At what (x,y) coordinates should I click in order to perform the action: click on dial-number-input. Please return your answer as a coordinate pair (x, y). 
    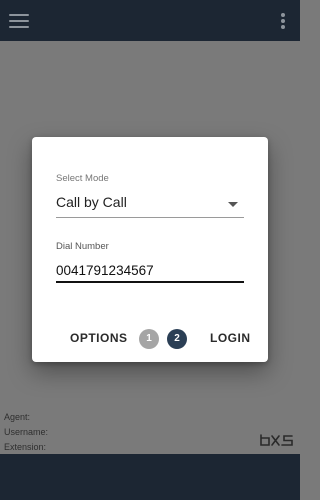
    Looking at the image, I should click on (150, 271).